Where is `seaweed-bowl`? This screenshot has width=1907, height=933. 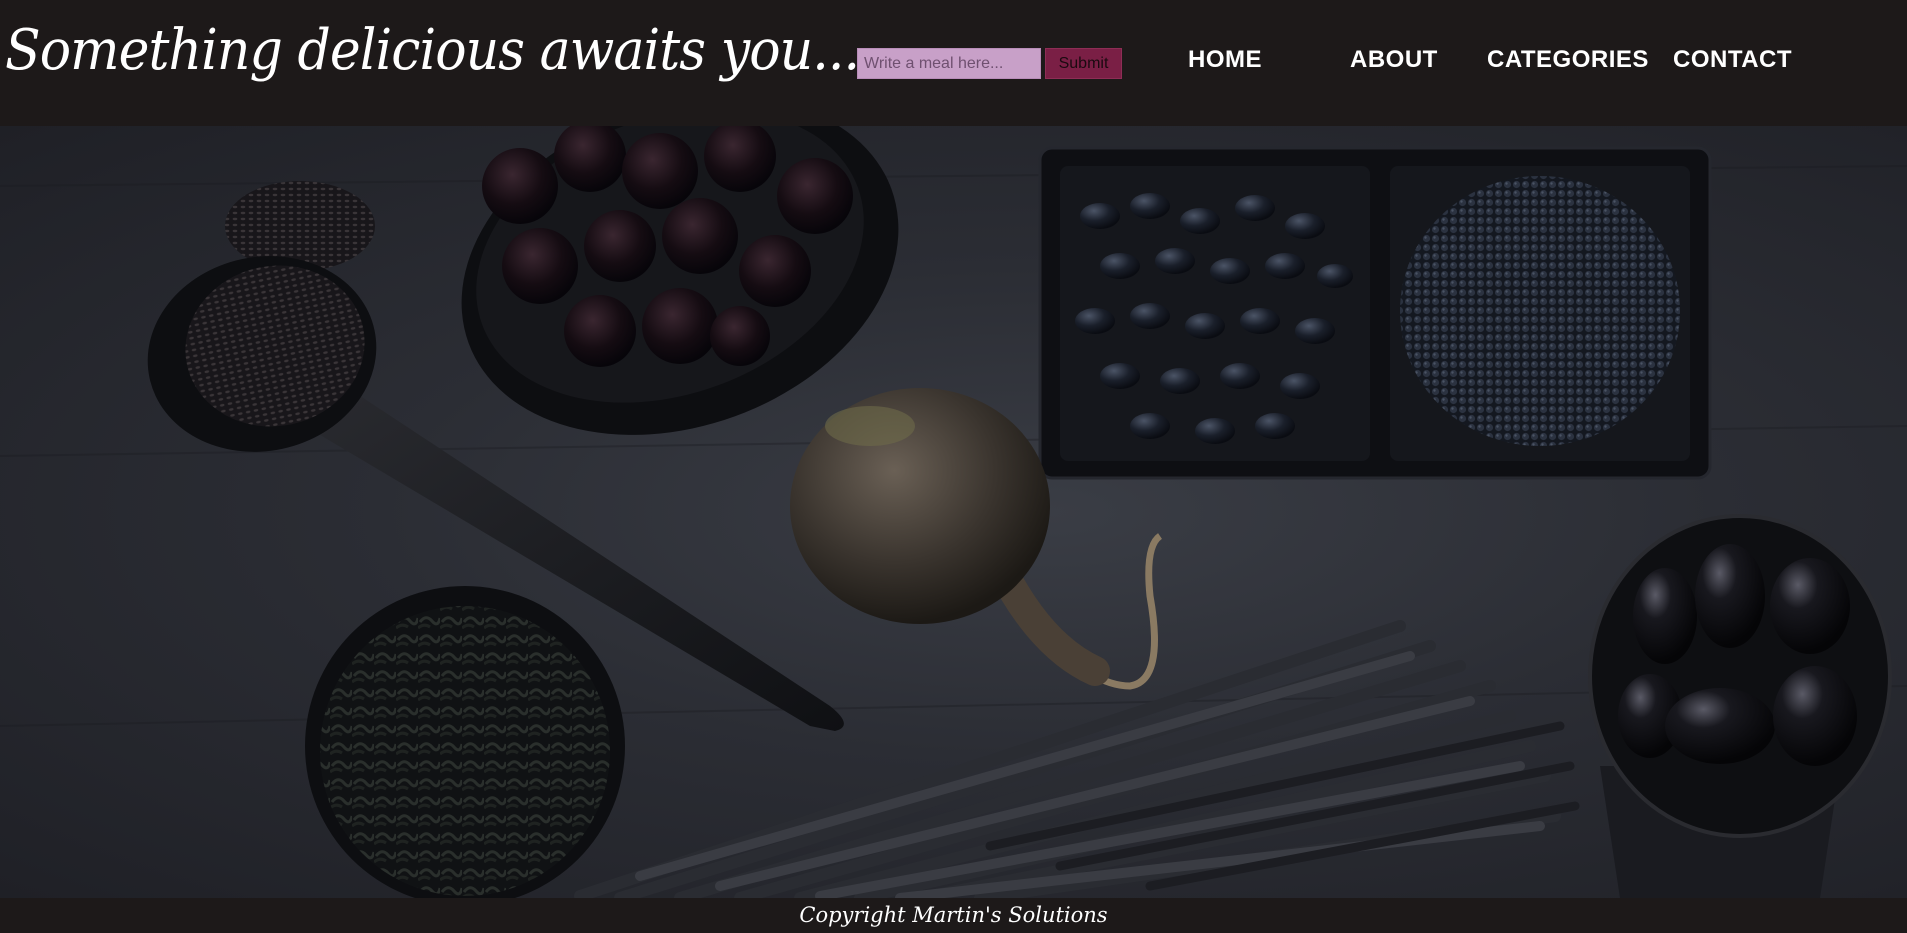 seaweed-bowl is located at coordinates (465, 742).